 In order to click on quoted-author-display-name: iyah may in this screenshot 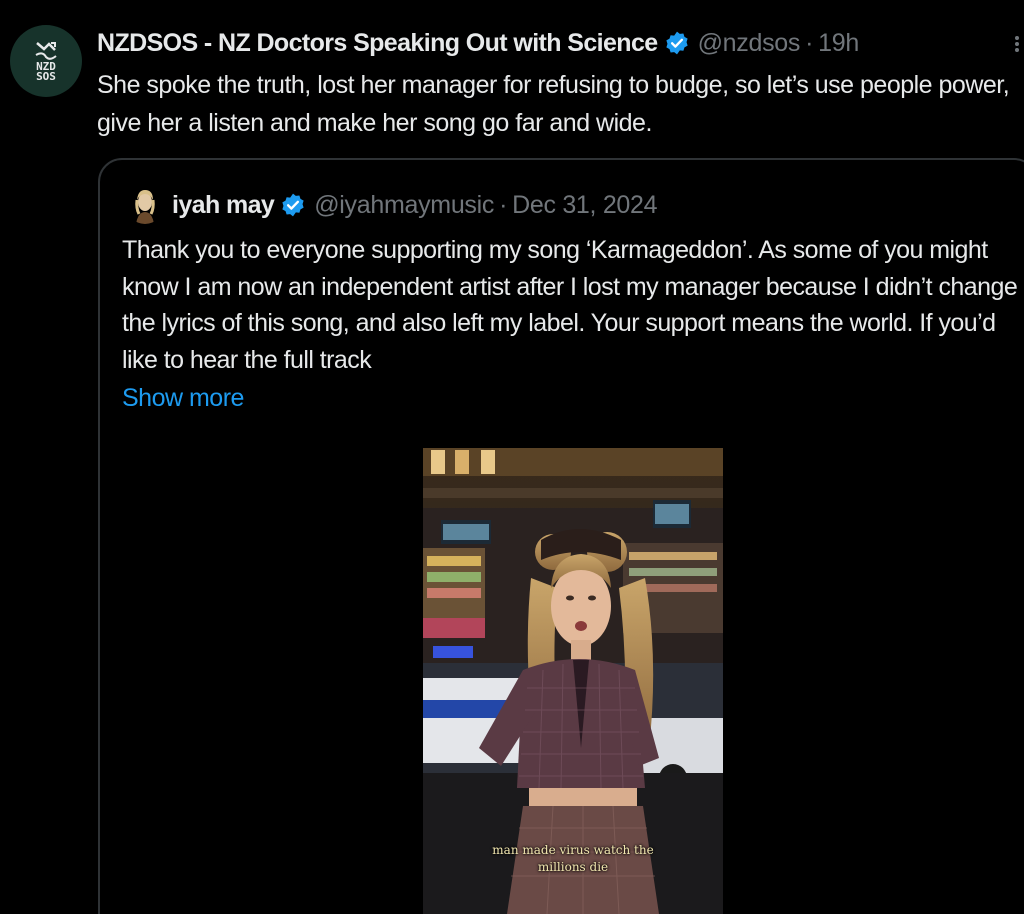, I will do `click(223, 205)`.